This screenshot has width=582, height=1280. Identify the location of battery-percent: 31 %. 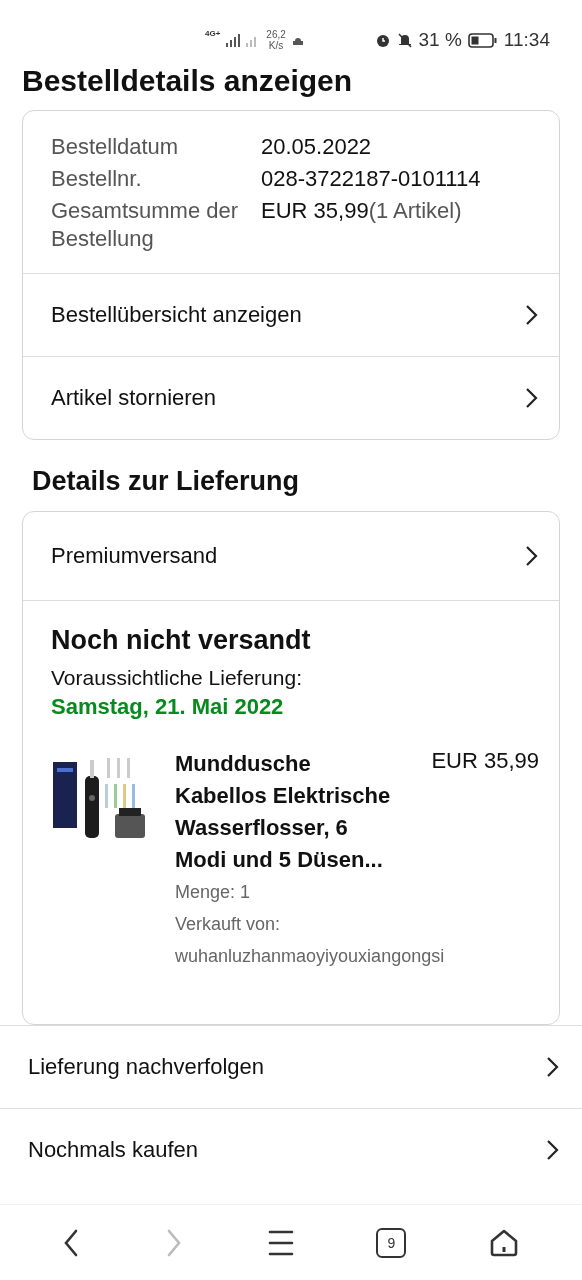
(440, 40).